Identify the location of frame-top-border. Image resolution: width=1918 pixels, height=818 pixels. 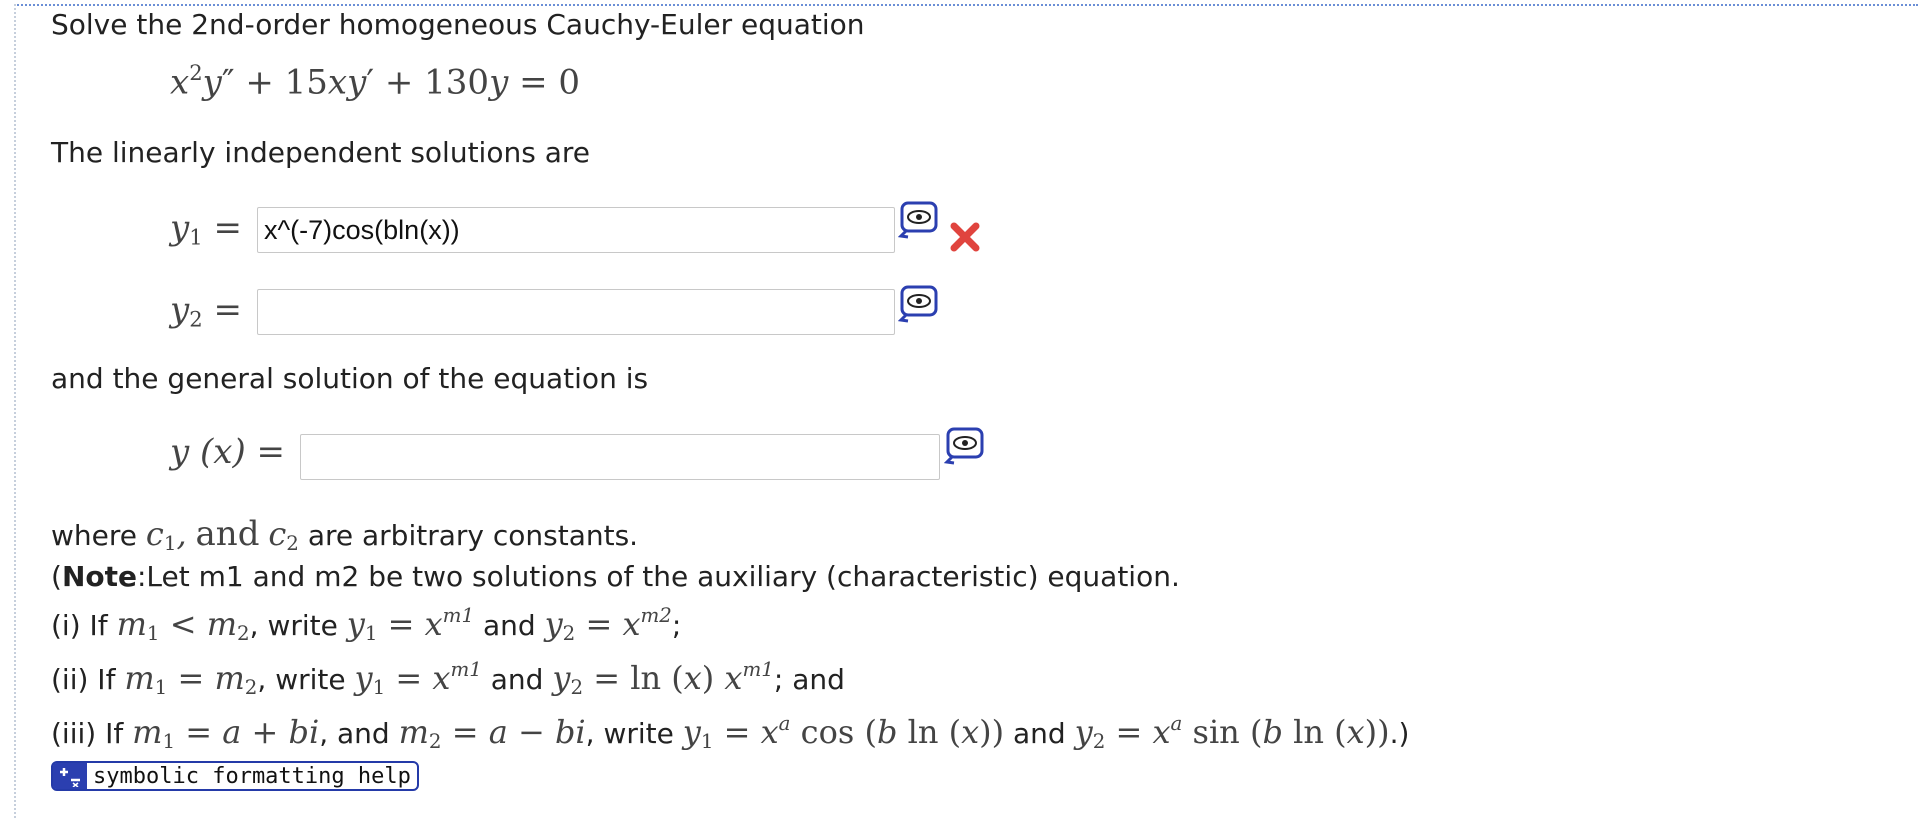
(966, 5).